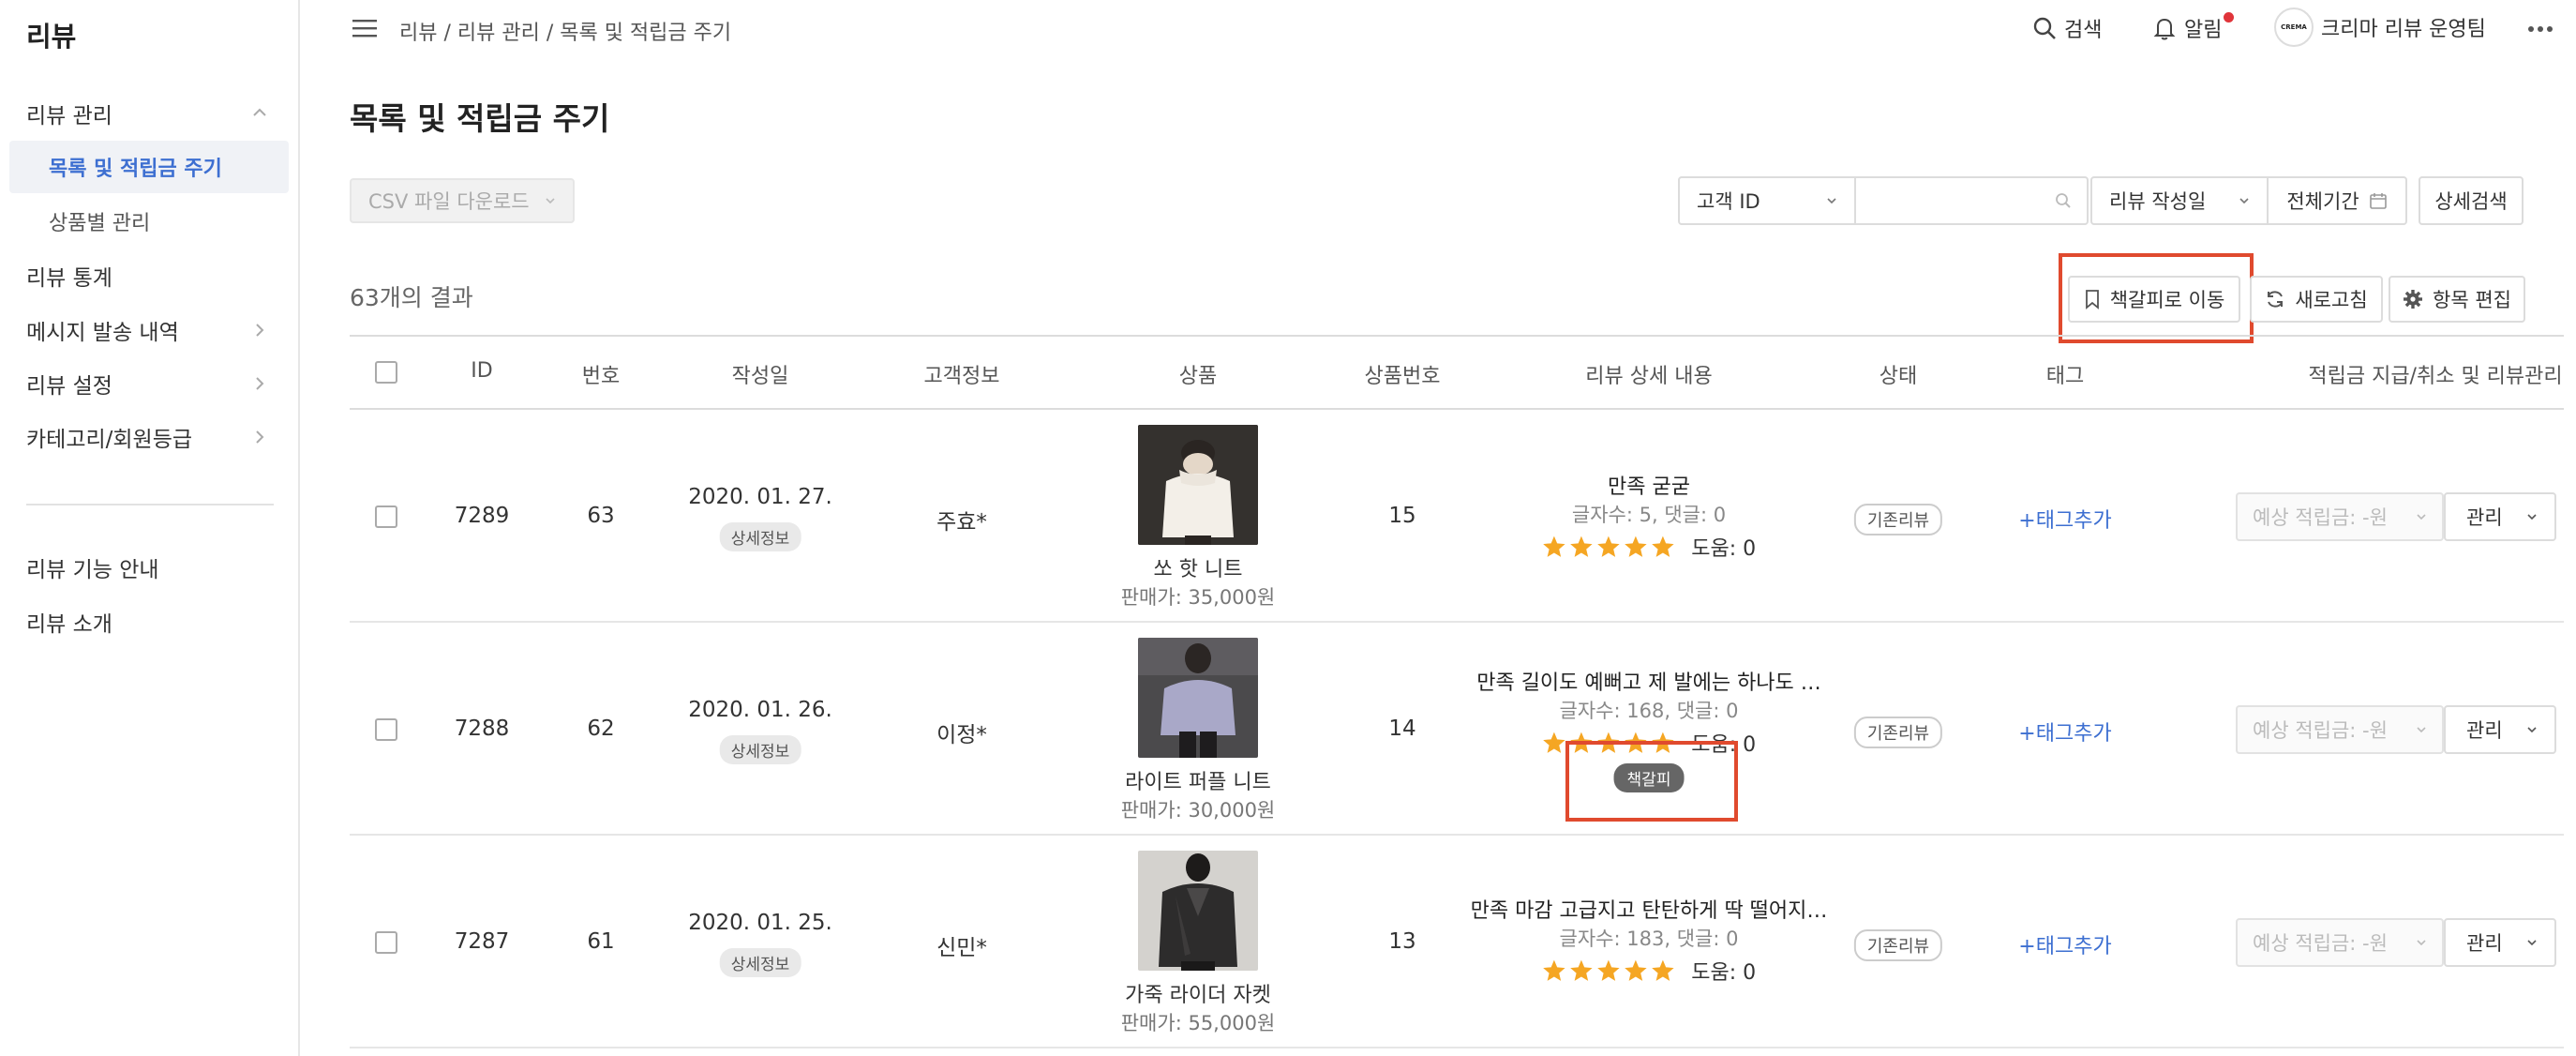 This screenshot has width=2576, height=1056. Describe the element at coordinates (601, 374) in the screenshot. I see `col-header-number: 번호` at that location.